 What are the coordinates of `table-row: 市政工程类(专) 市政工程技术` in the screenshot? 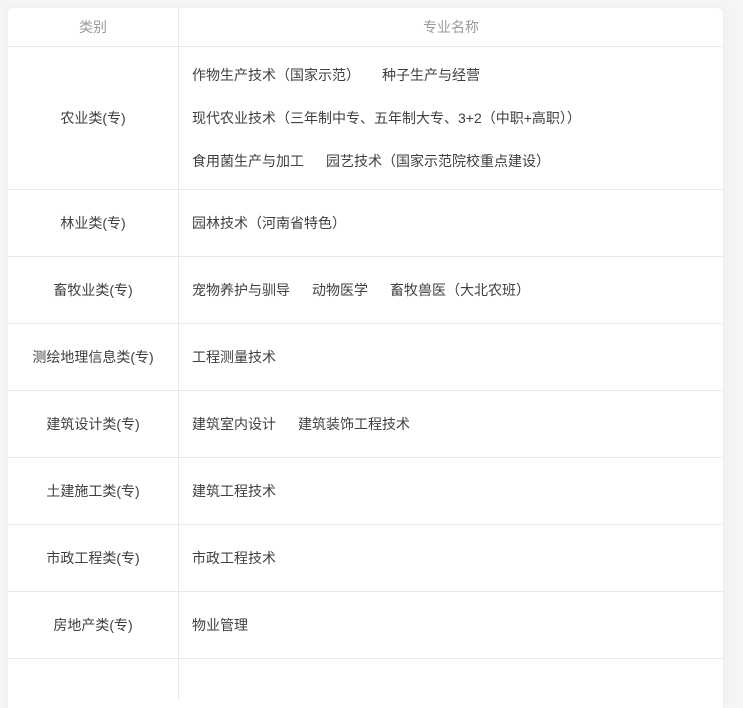 It's located at (365, 558).